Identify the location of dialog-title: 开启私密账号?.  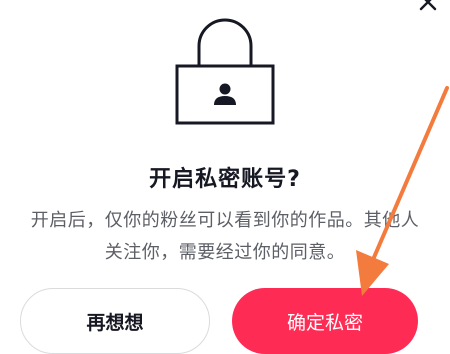
(225, 179).